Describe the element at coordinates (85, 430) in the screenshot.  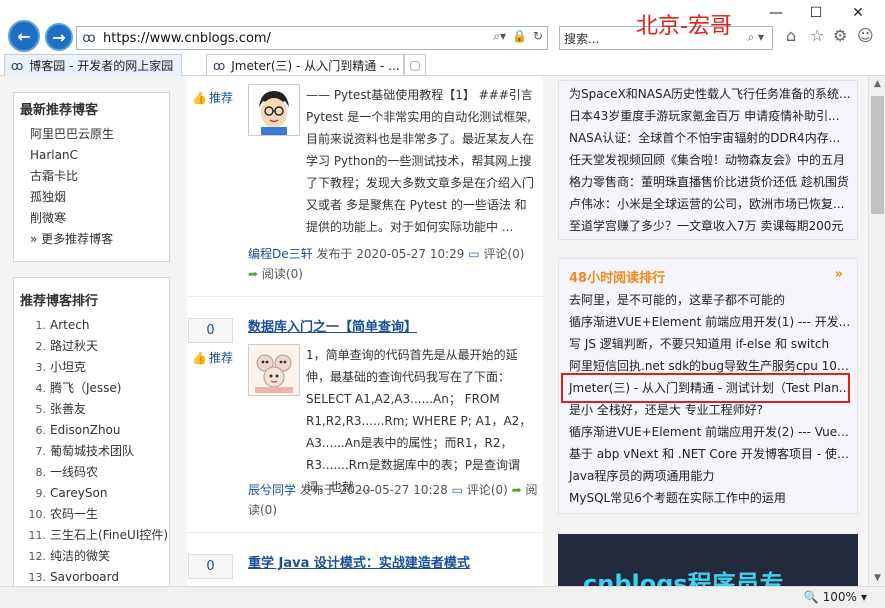
I see `ranking-blogger-link: EdisonZhou` at that location.